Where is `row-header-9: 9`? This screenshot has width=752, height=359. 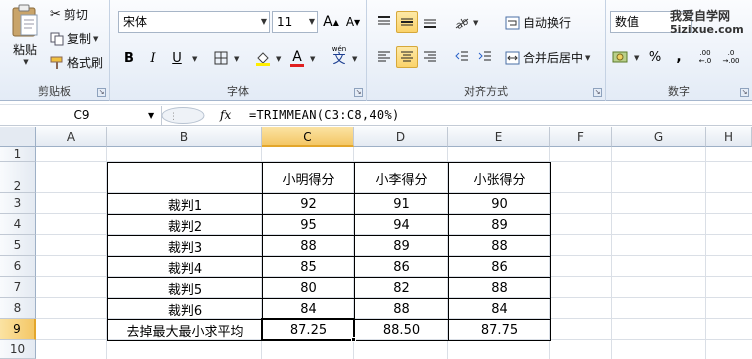
row-header-9: 9 is located at coordinates (18, 329).